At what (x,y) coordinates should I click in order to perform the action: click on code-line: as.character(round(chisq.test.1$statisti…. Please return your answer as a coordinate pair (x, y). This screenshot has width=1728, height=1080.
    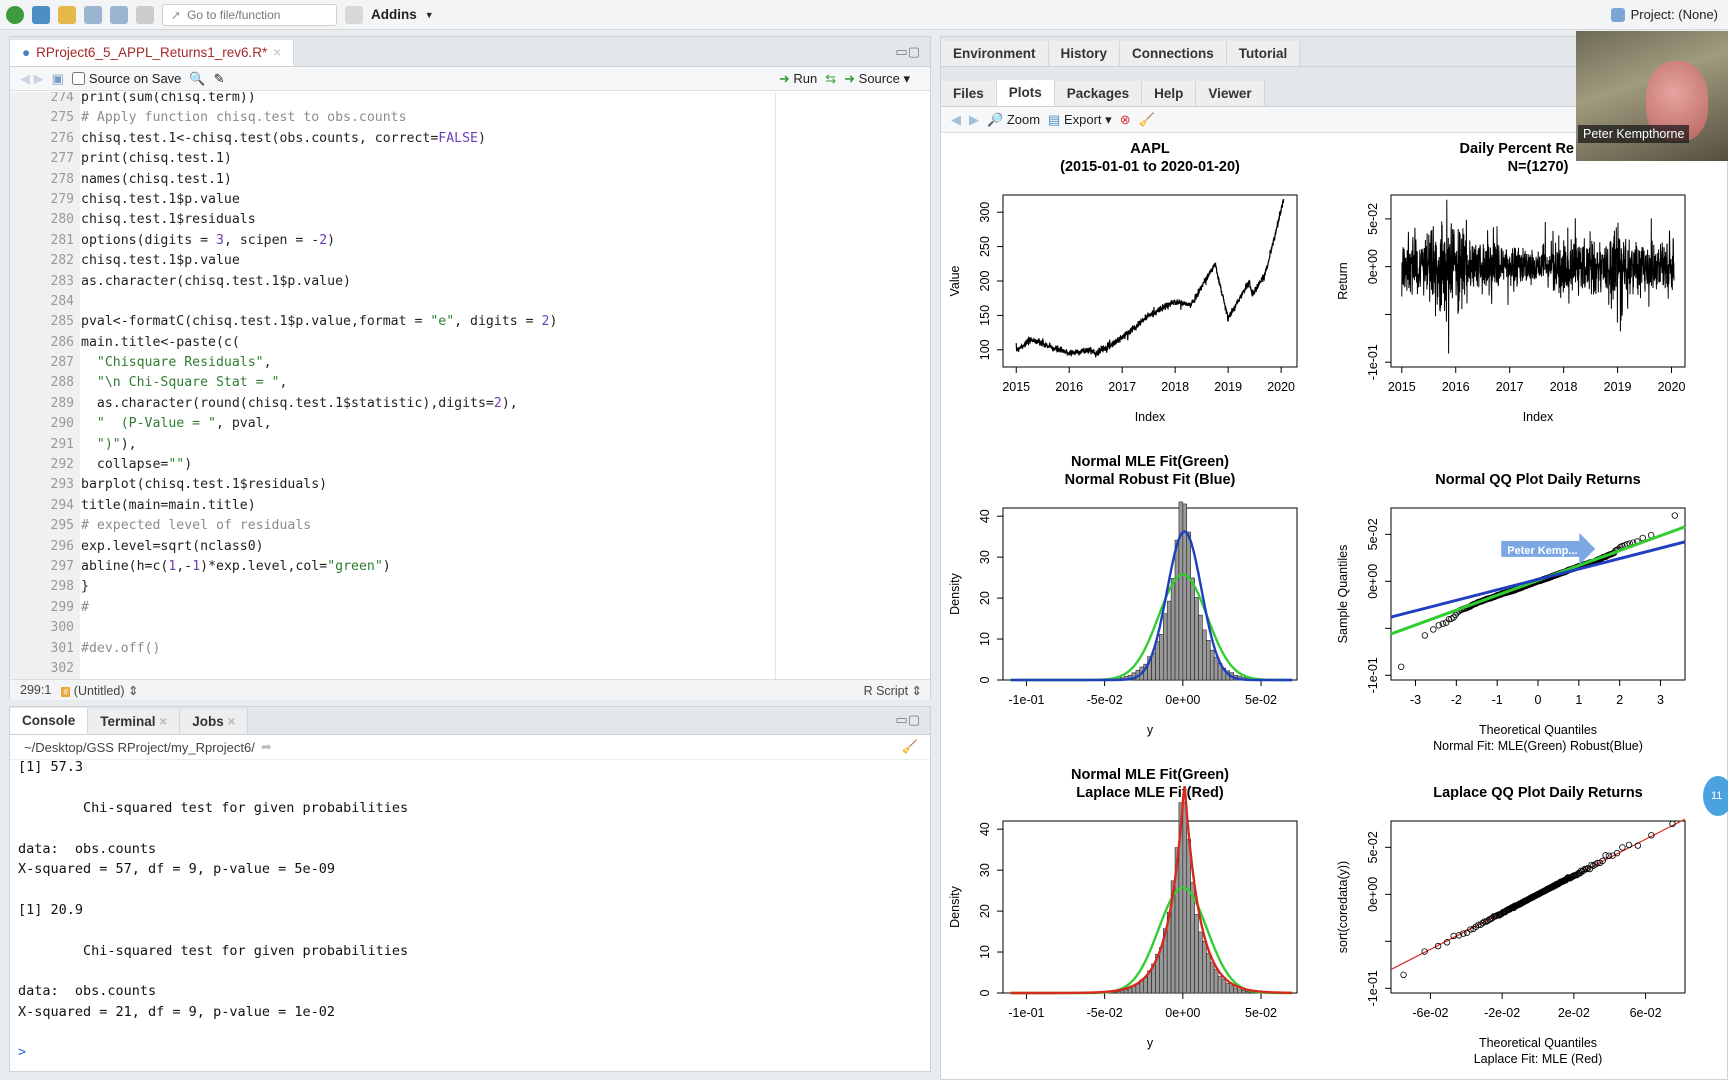
    Looking at the image, I should click on (319, 404).